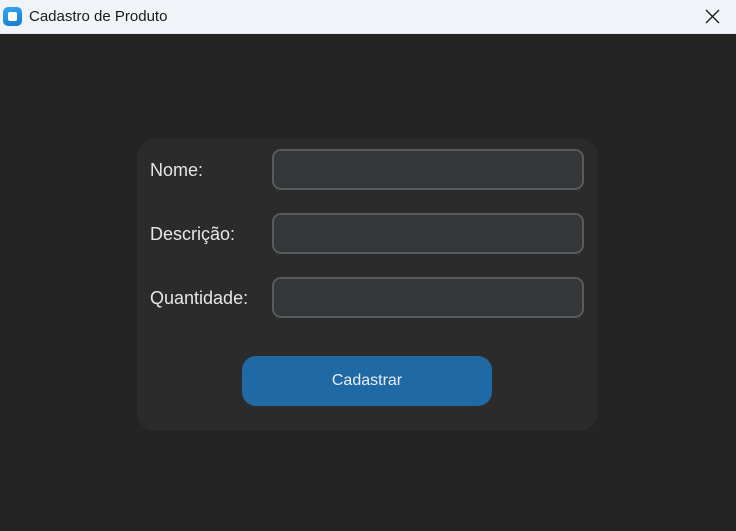  I want to click on description-input, so click(428, 233).